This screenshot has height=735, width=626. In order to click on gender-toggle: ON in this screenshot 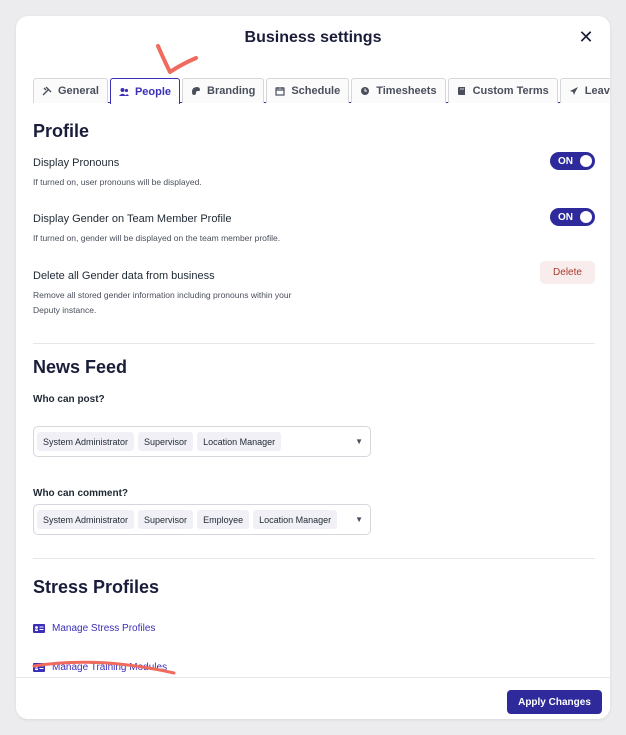, I will do `click(572, 217)`.